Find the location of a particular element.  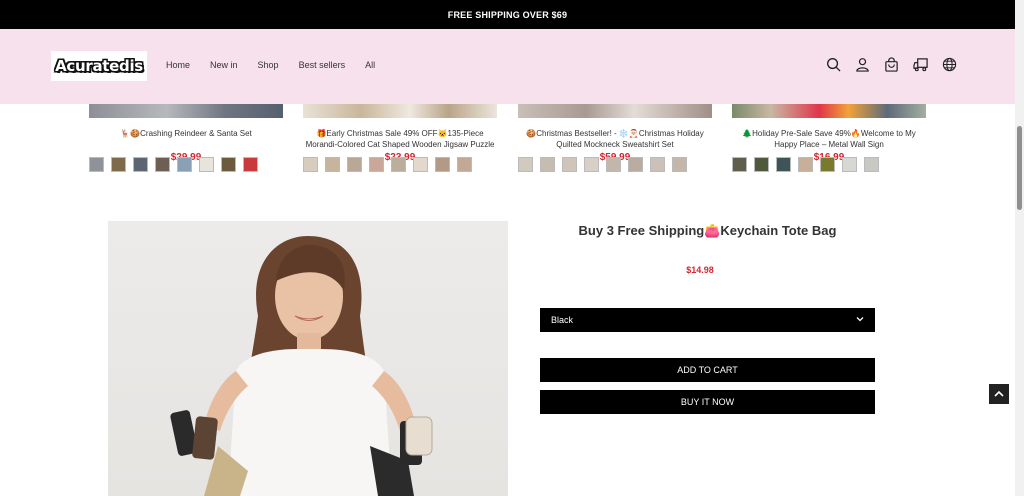

cart-icon is located at coordinates (891, 64).